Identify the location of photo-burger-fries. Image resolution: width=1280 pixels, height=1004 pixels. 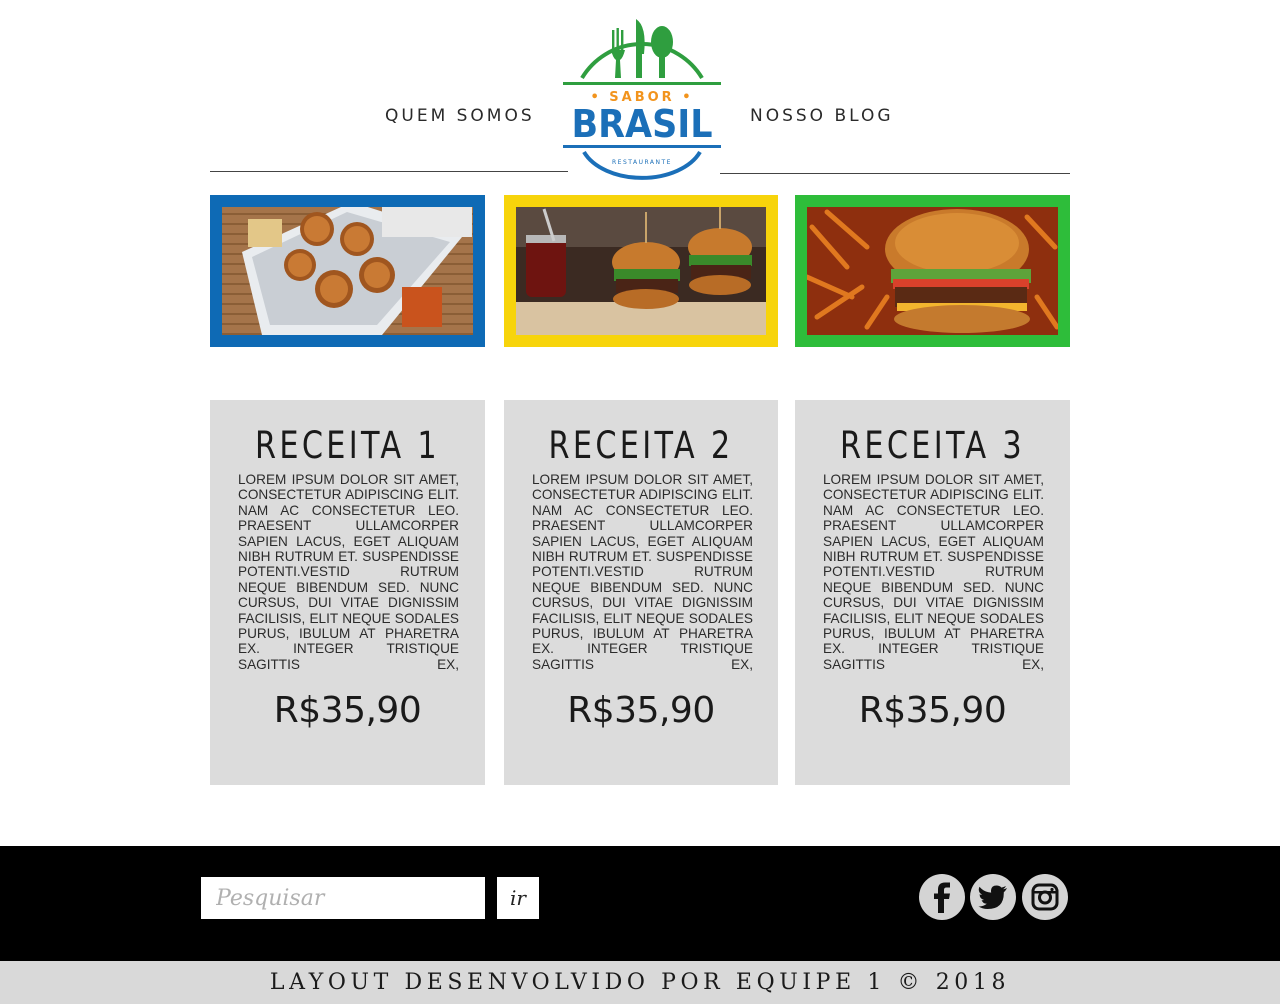
(932, 271).